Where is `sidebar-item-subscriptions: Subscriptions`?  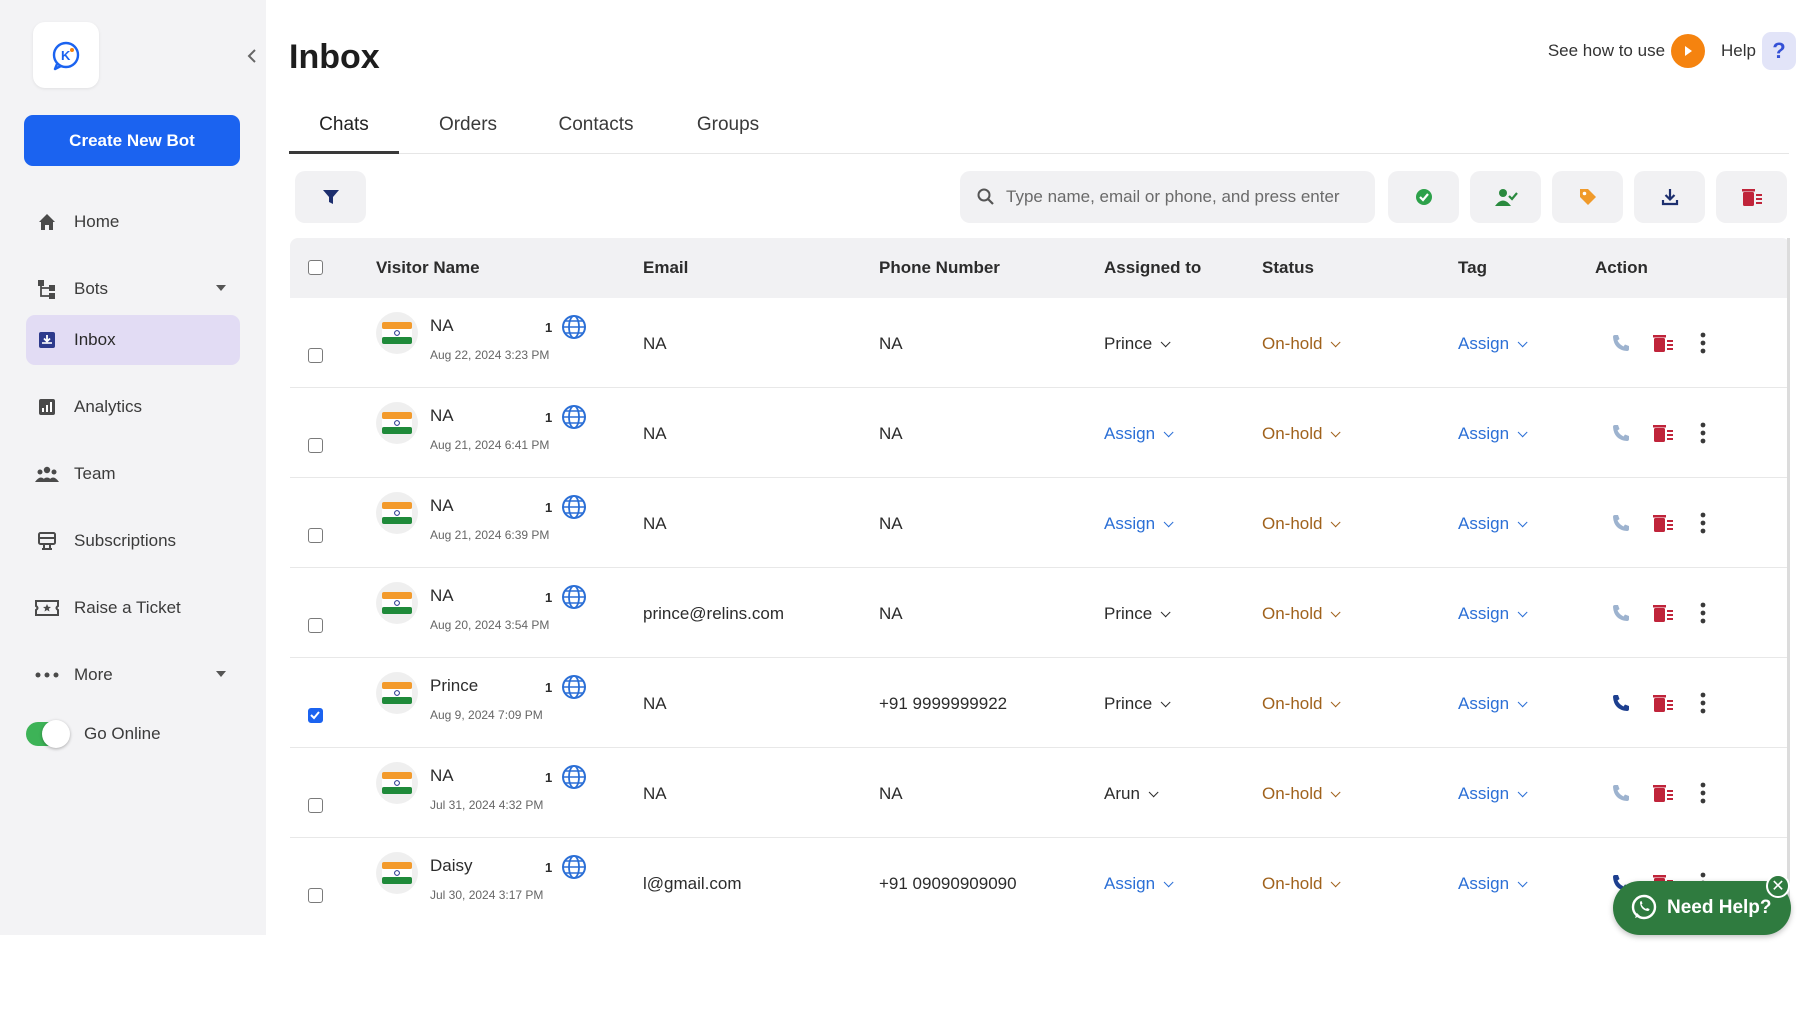 sidebar-item-subscriptions: Subscriptions is located at coordinates (133, 541).